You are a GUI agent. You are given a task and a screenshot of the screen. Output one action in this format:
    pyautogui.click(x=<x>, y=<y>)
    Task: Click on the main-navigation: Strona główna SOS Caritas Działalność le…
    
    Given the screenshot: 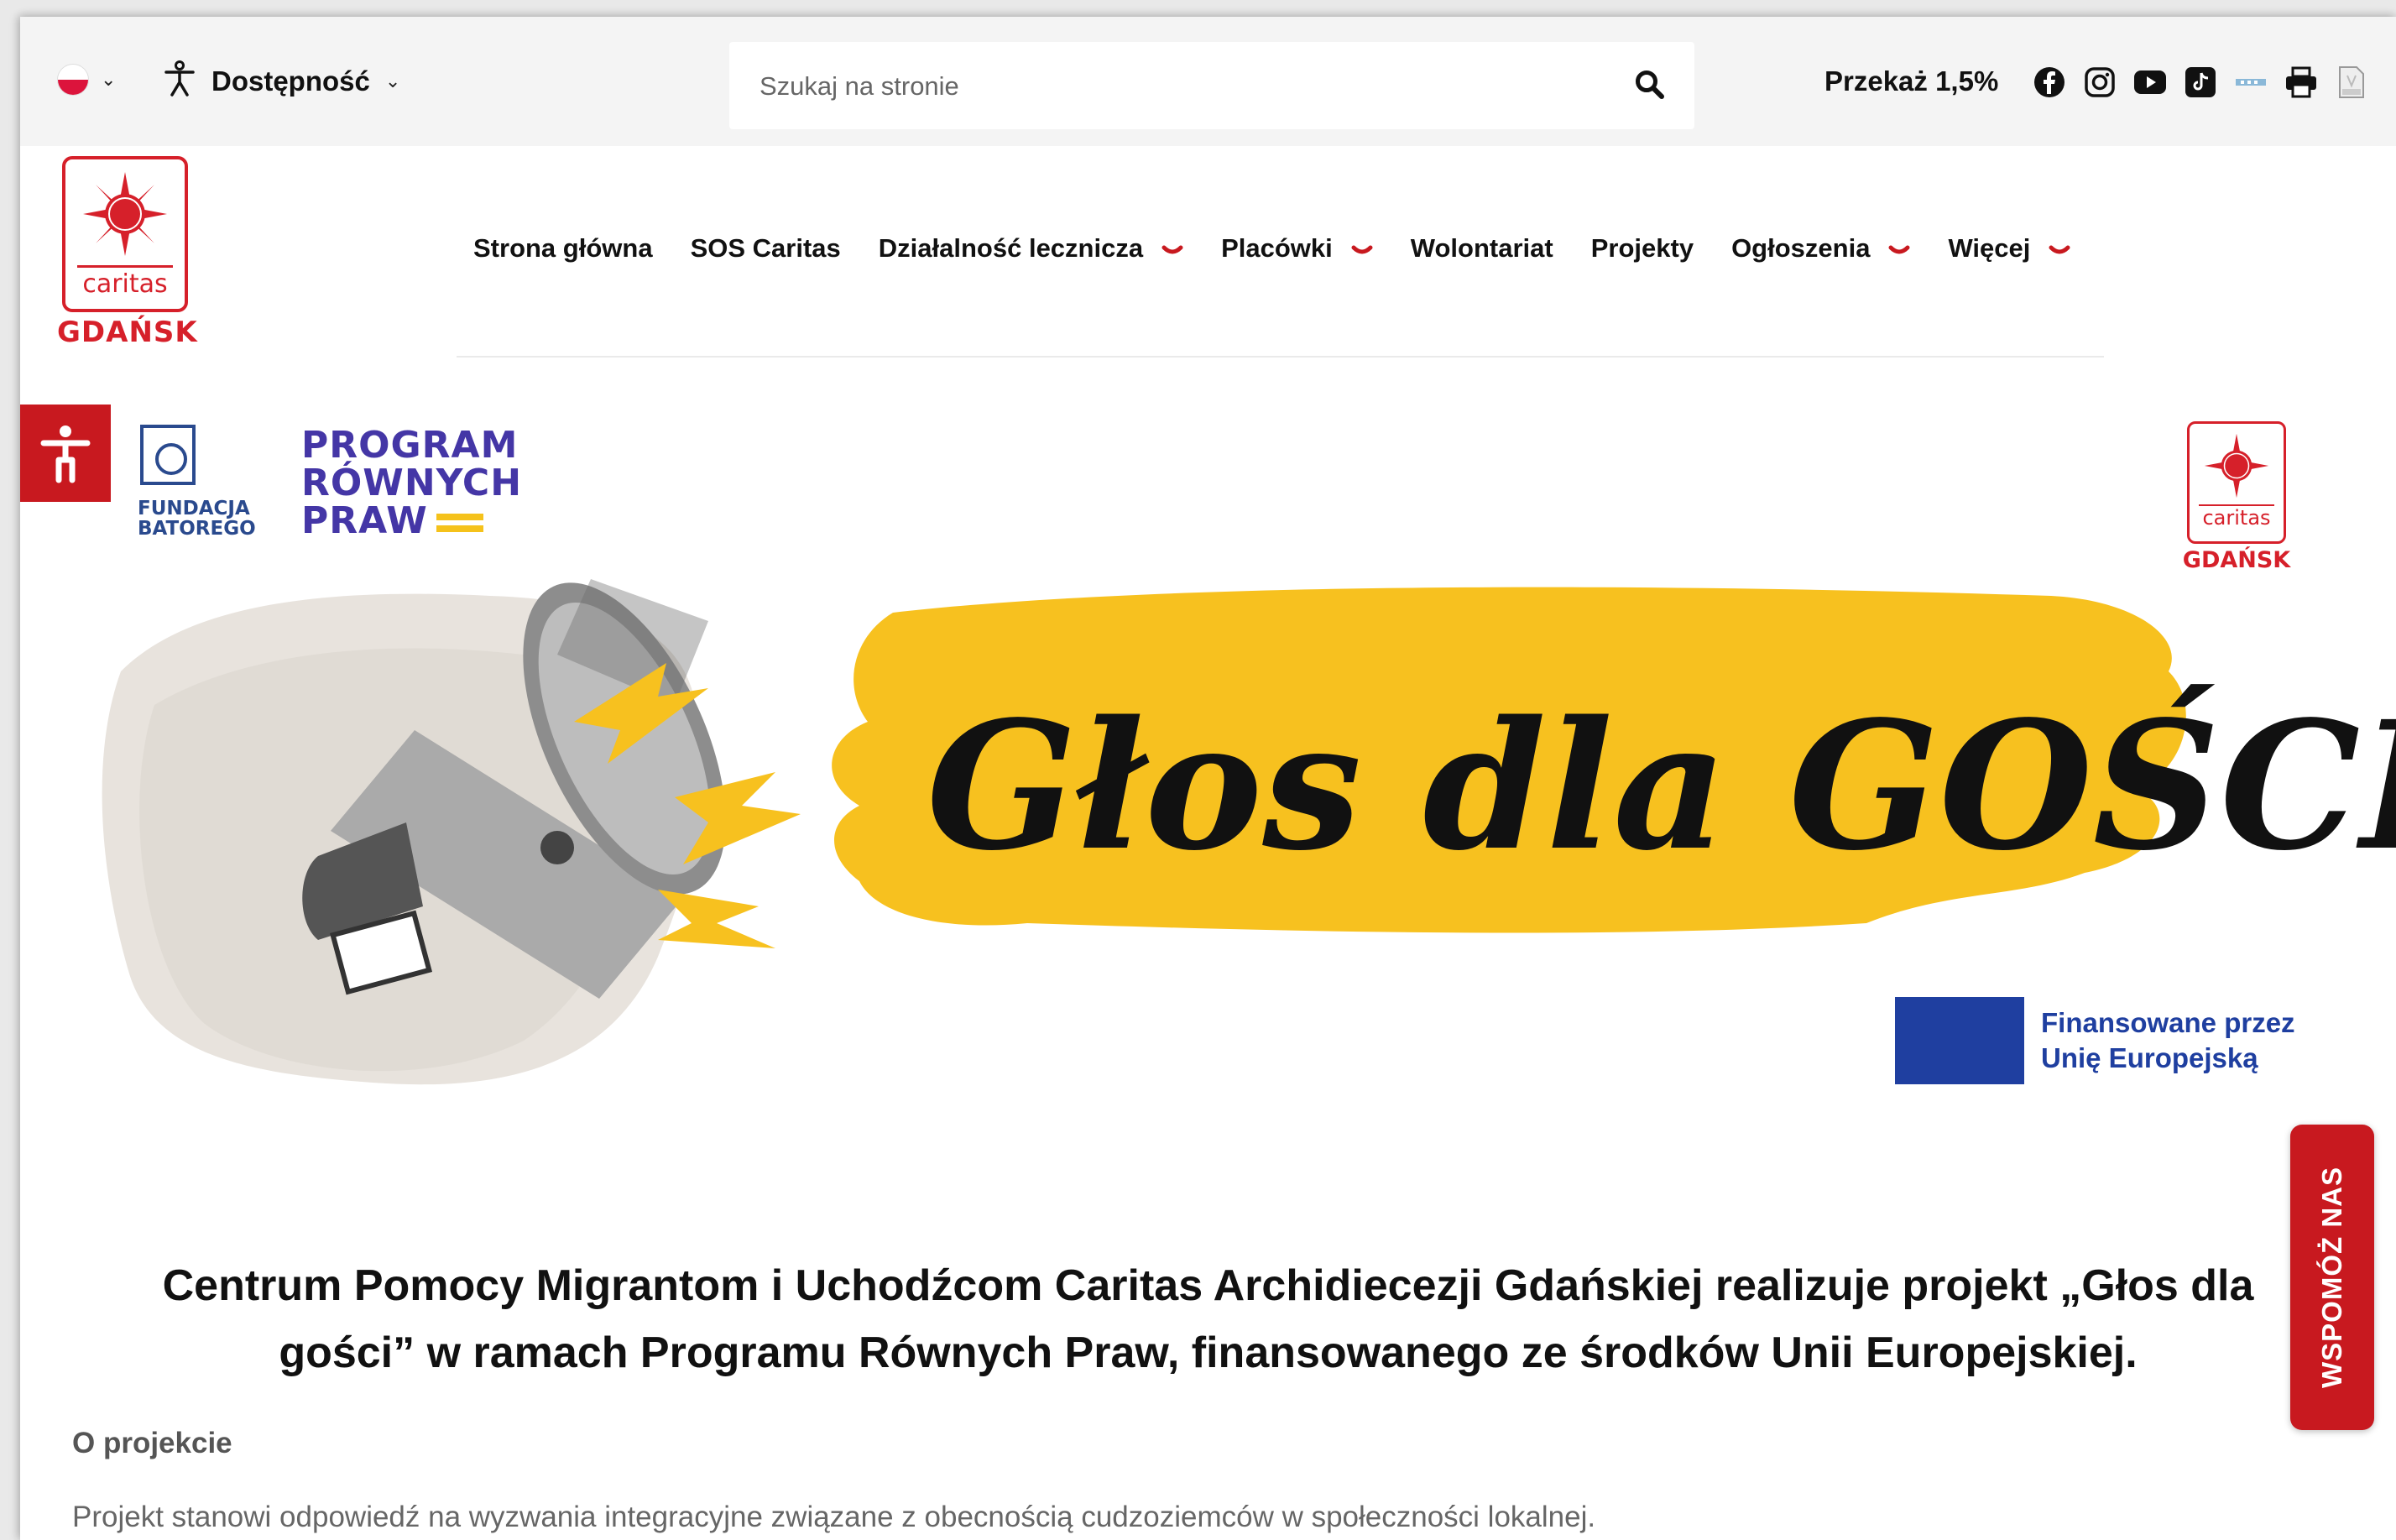 What is the action you would take?
    pyautogui.click(x=1290, y=248)
    